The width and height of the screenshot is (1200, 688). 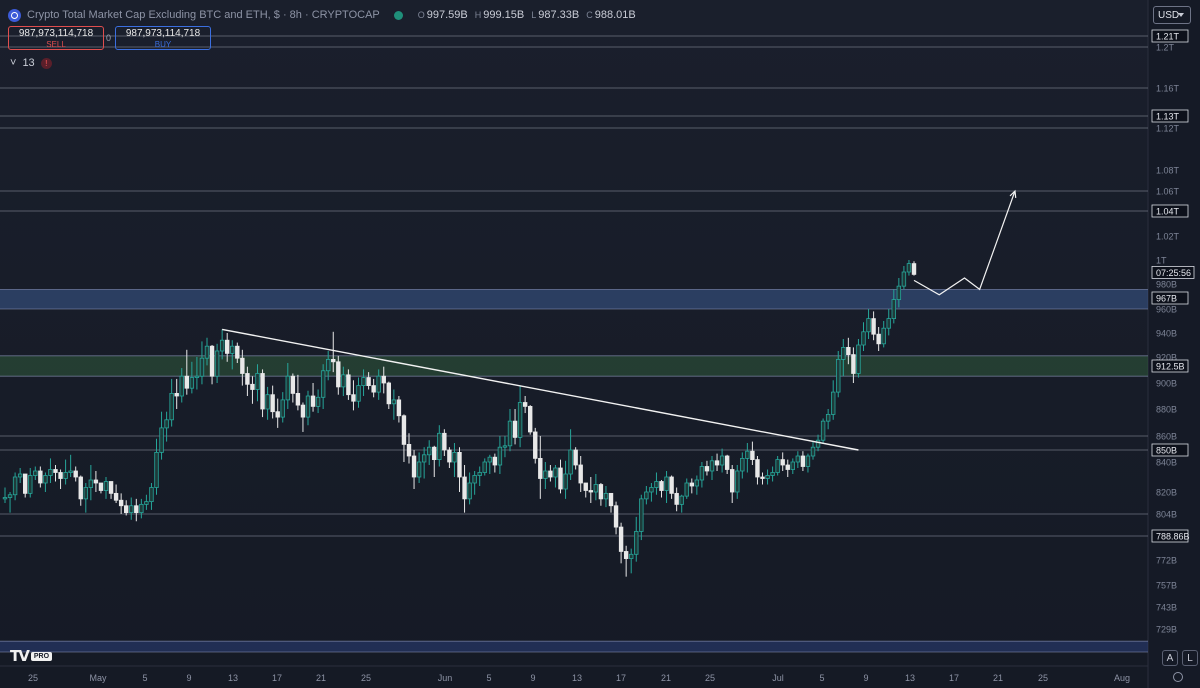 What do you see at coordinates (46, 63) in the screenshot?
I see `warning-icon: !` at bounding box center [46, 63].